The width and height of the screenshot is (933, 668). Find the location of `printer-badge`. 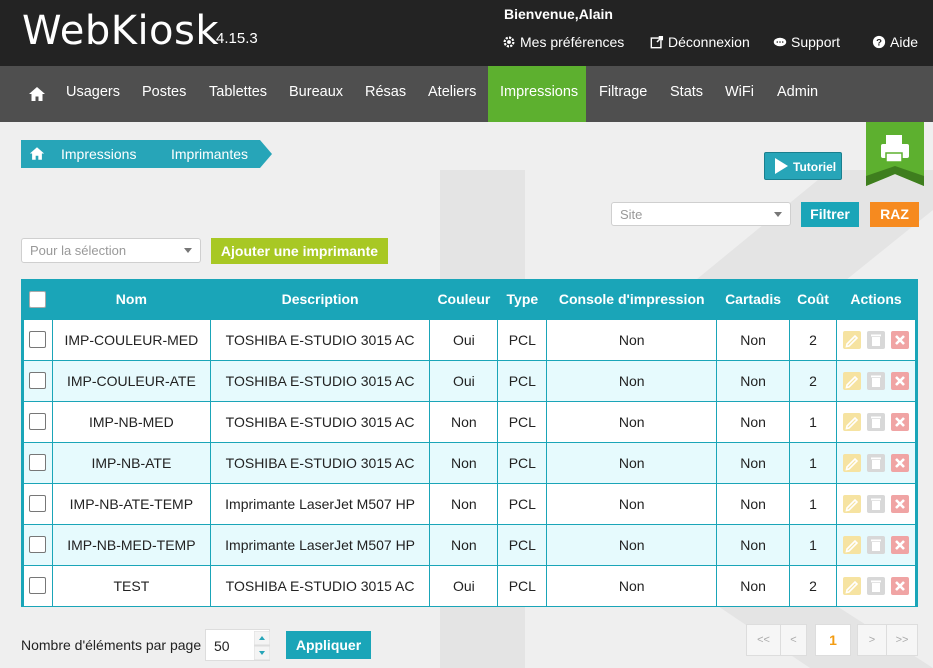

printer-badge is located at coordinates (895, 154).